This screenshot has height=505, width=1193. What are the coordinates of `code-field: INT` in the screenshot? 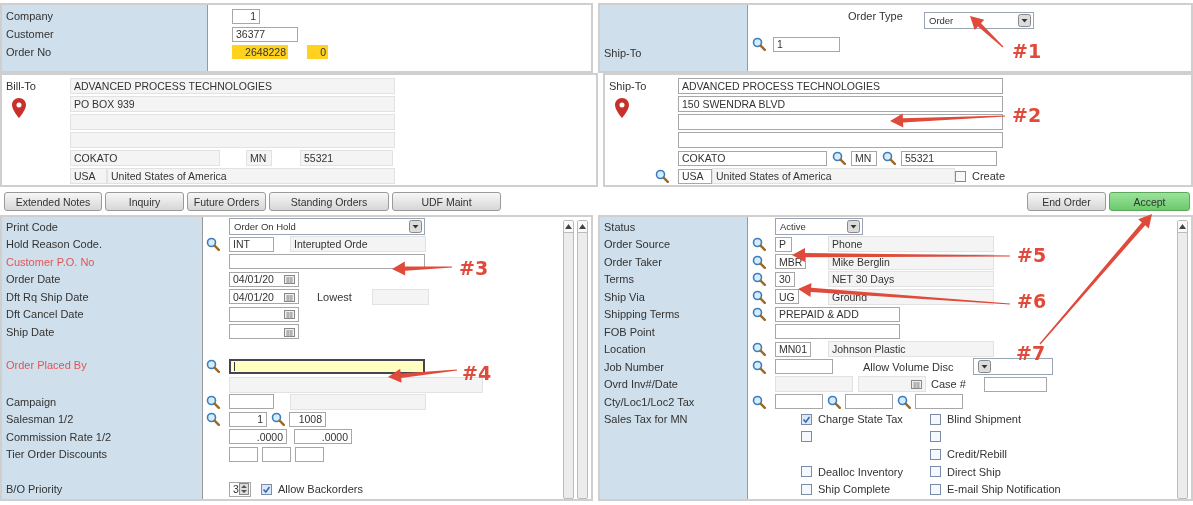 It's located at (251, 244).